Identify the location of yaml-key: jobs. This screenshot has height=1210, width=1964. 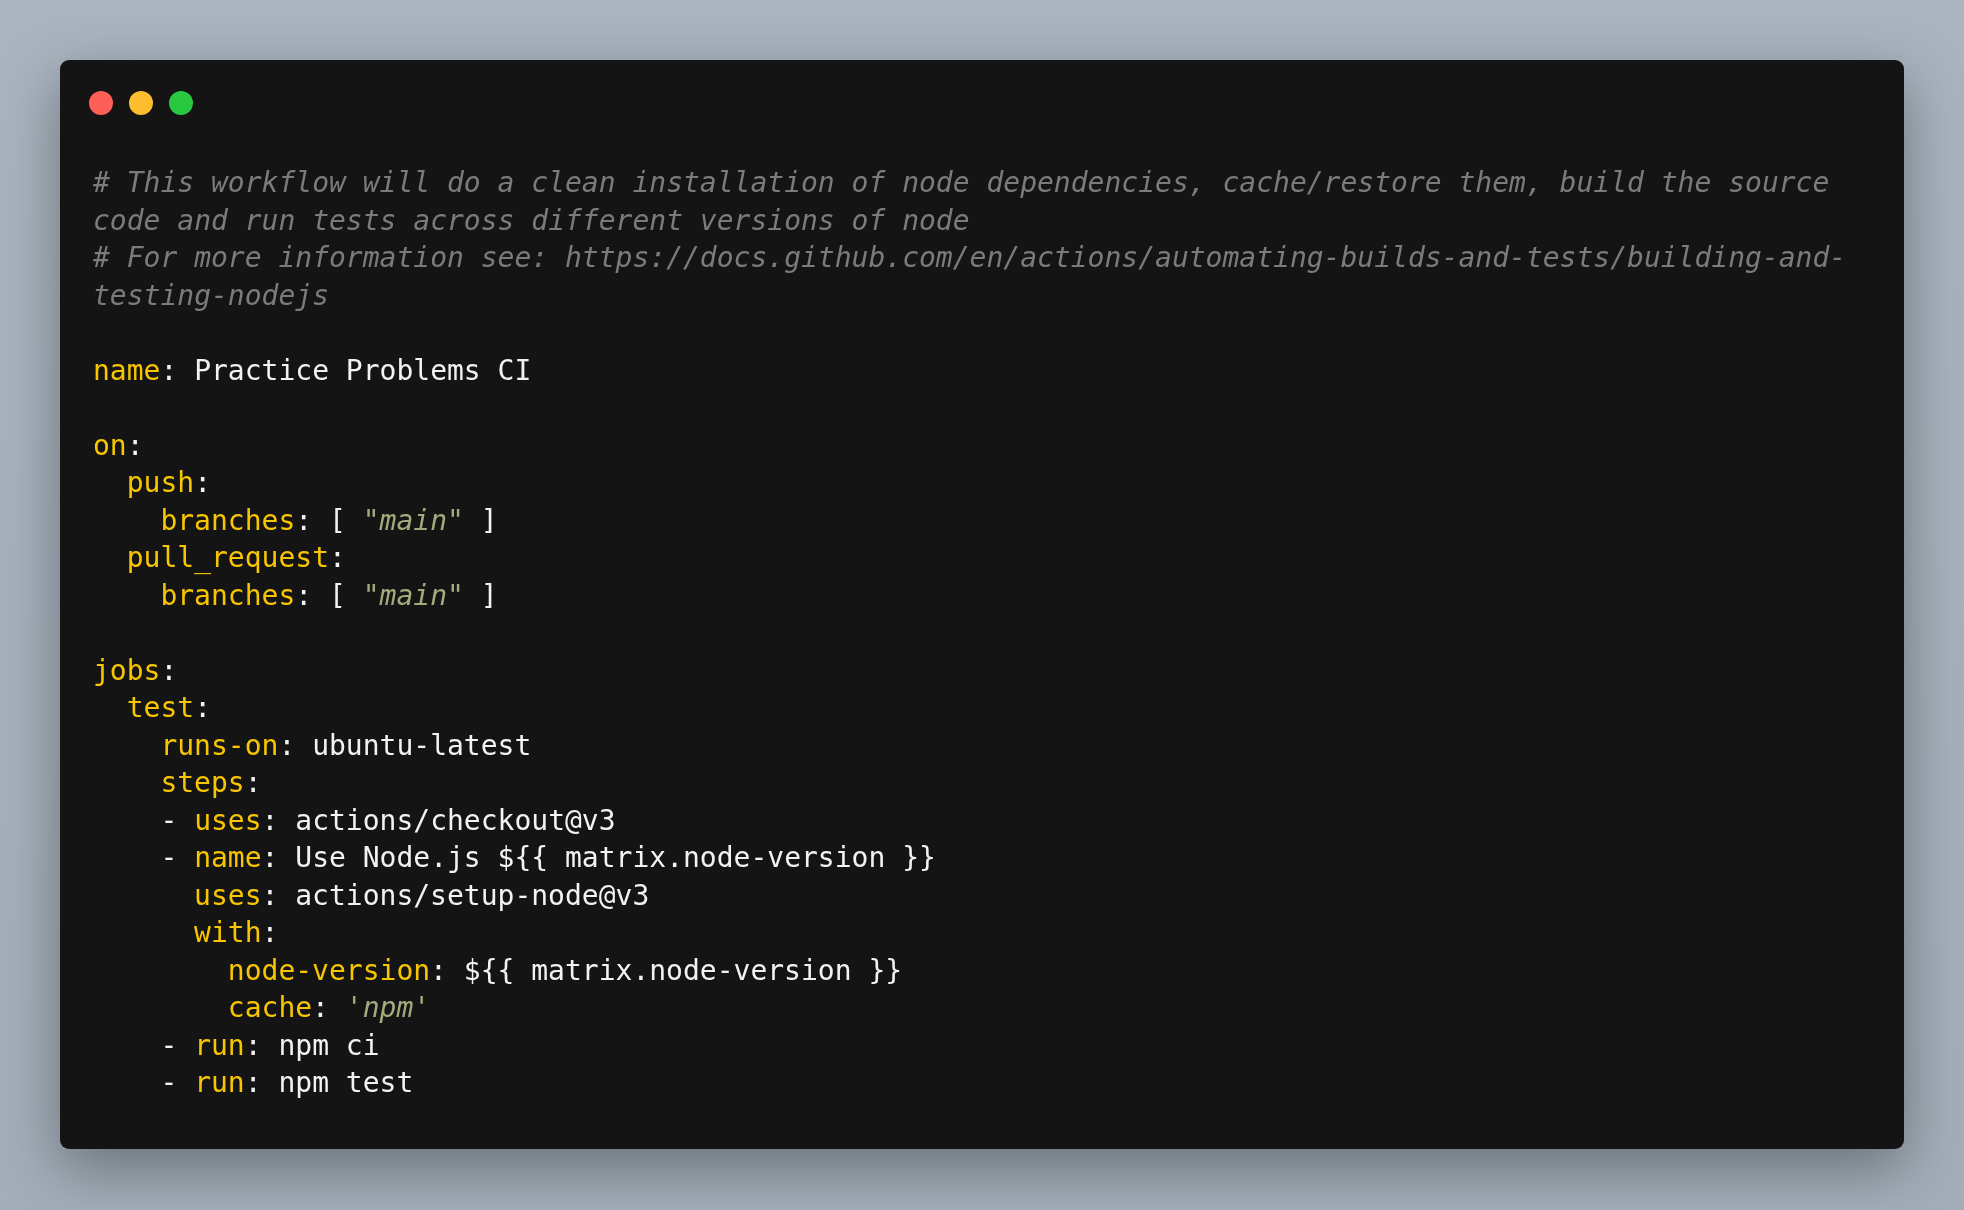
(127, 670).